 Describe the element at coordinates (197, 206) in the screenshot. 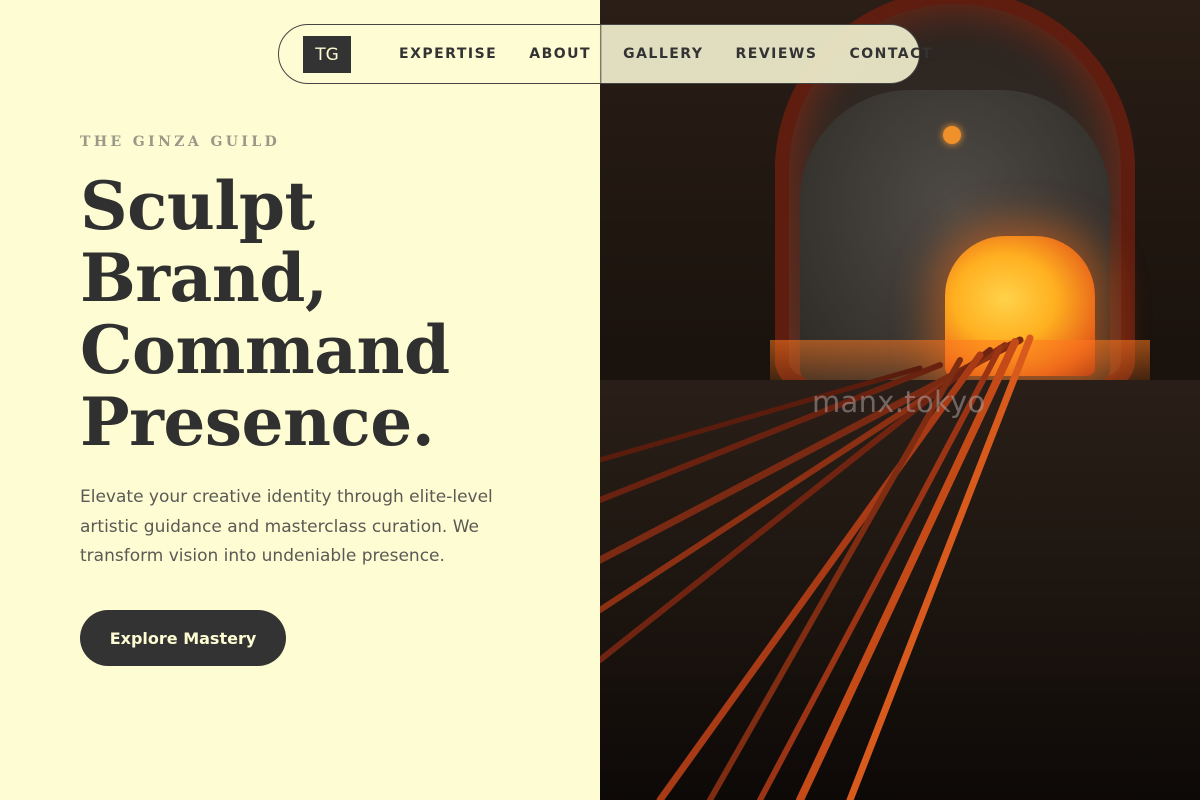

I see `headline-line: Sculpt` at that location.